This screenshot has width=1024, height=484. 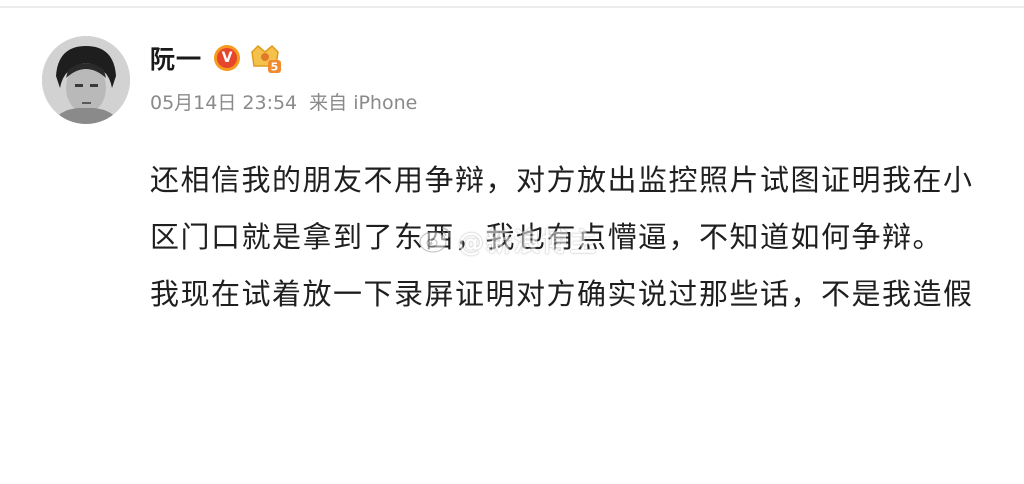 I want to click on avatar-image, so click(x=86, y=80).